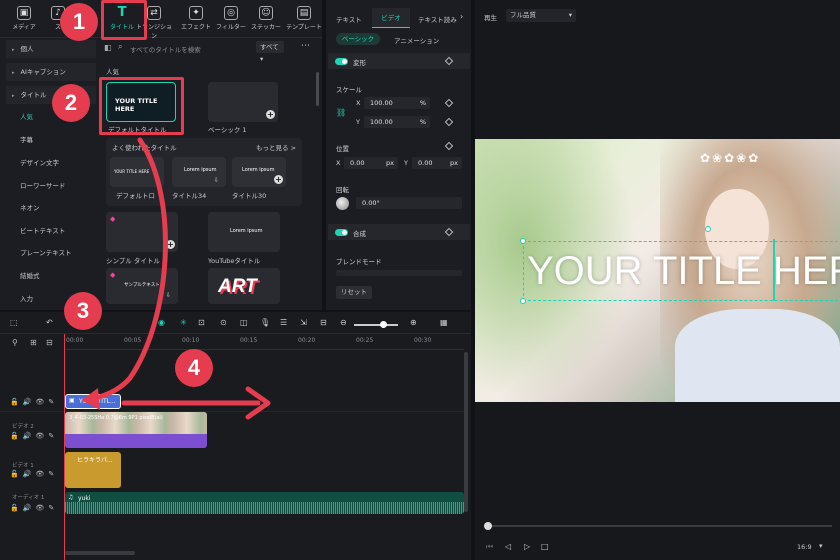  Describe the element at coordinates (28, 498) in the screenshot. I see `track-label: オーディオ 1` at that location.